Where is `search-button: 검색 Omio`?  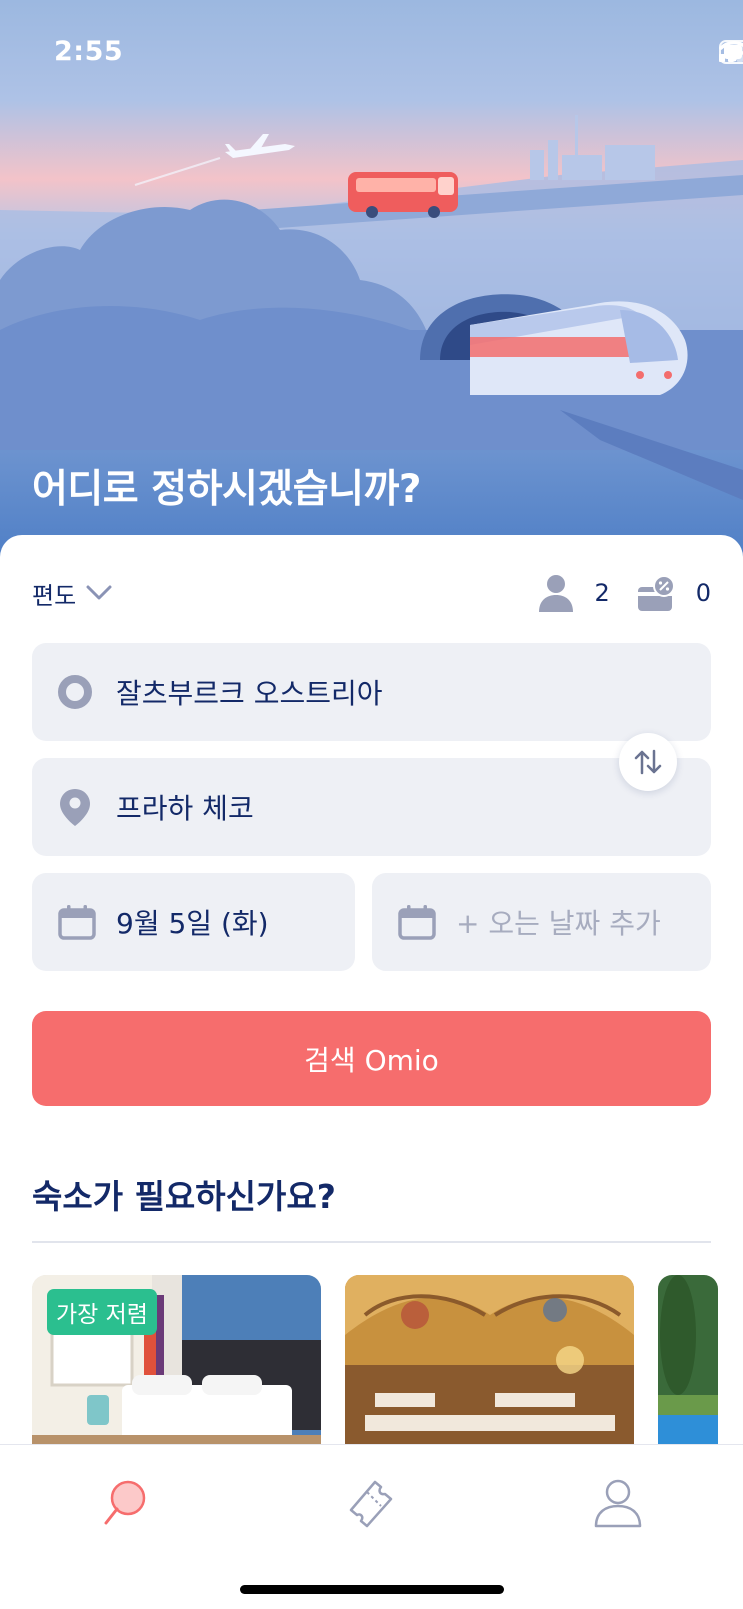
search-button: 검색 Omio is located at coordinates (371, 1058).